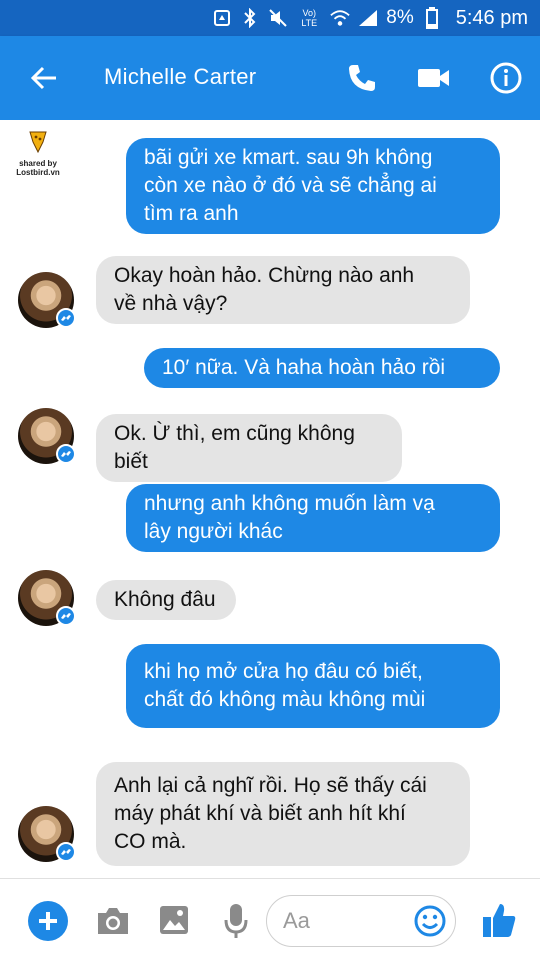 The width and height of the screenshot is (540, 960). I want to click on message-line: 10′ nữa. Và haha hoàn hảo rồi, so click(304, 367).